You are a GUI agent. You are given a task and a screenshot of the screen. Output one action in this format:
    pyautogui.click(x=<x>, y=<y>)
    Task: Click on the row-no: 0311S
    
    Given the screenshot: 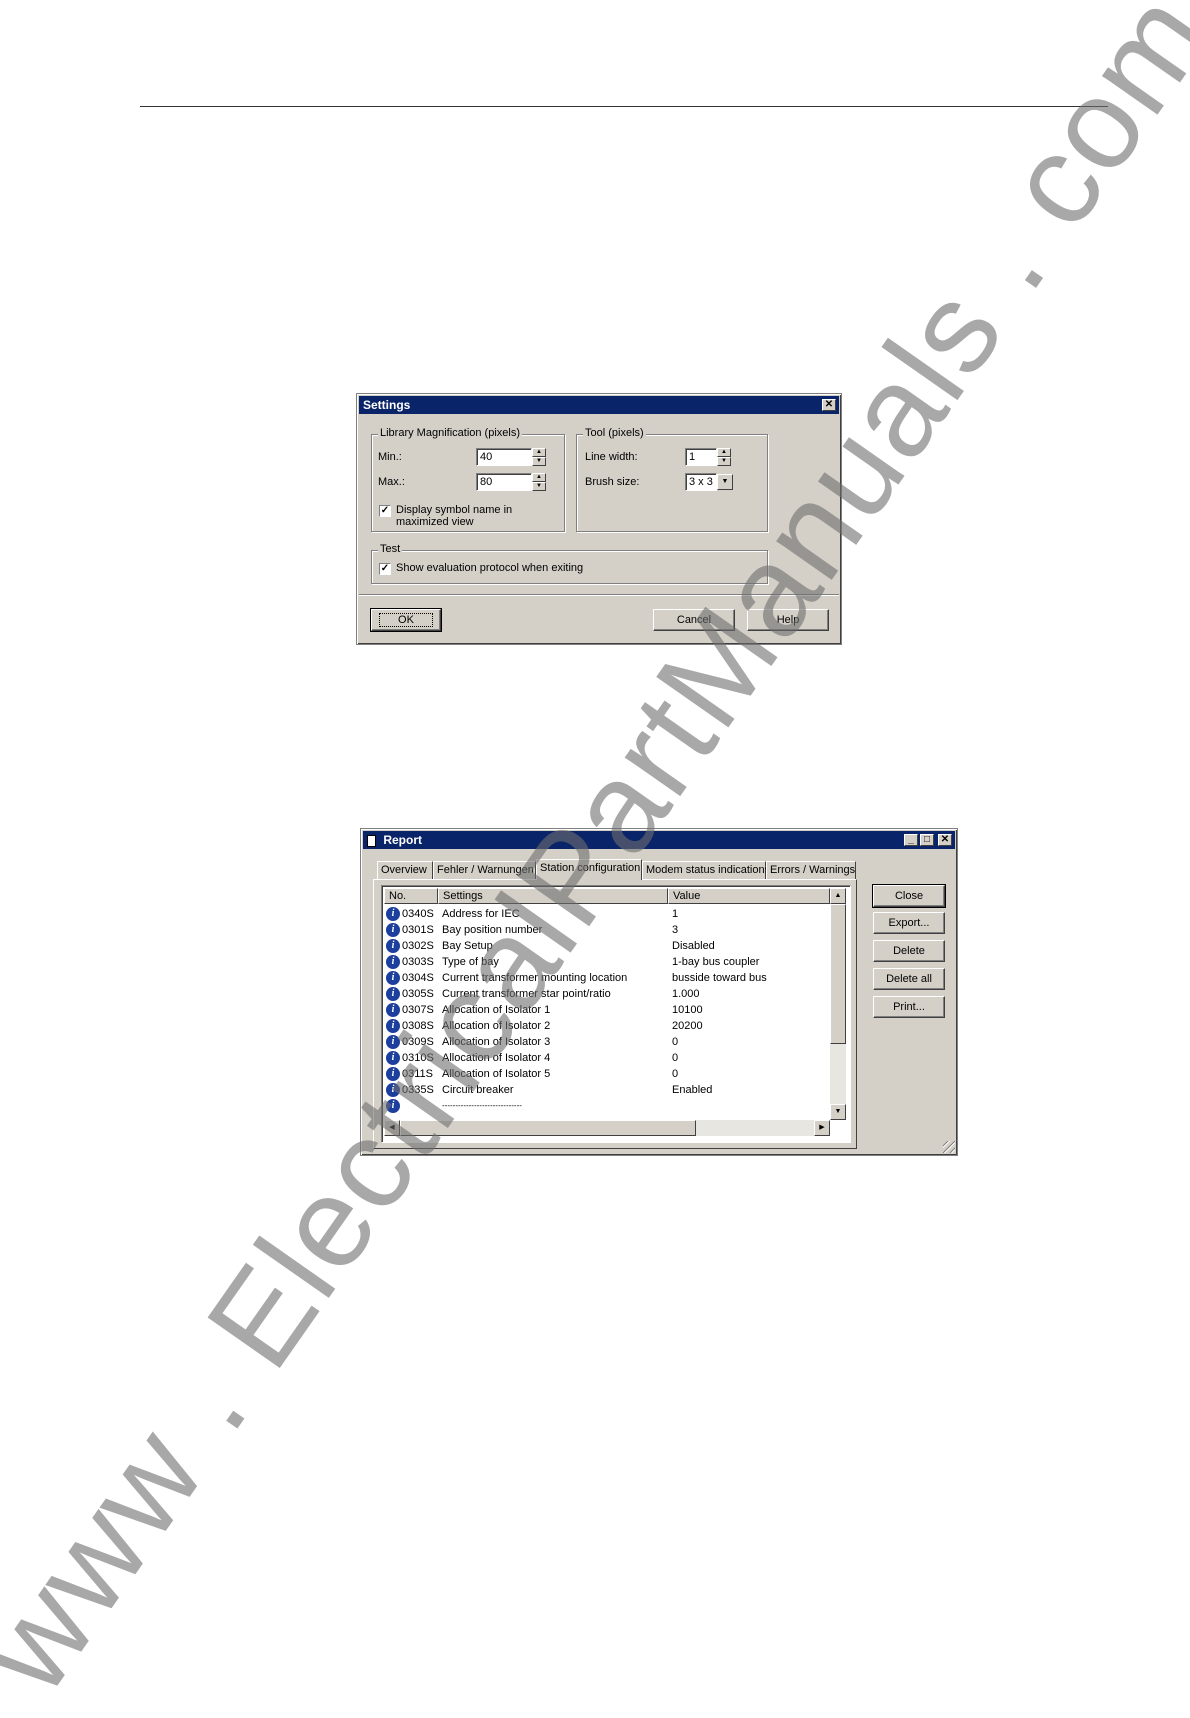 What is the action you would take?
    pyautogui.click(x=417, y=1074)
    